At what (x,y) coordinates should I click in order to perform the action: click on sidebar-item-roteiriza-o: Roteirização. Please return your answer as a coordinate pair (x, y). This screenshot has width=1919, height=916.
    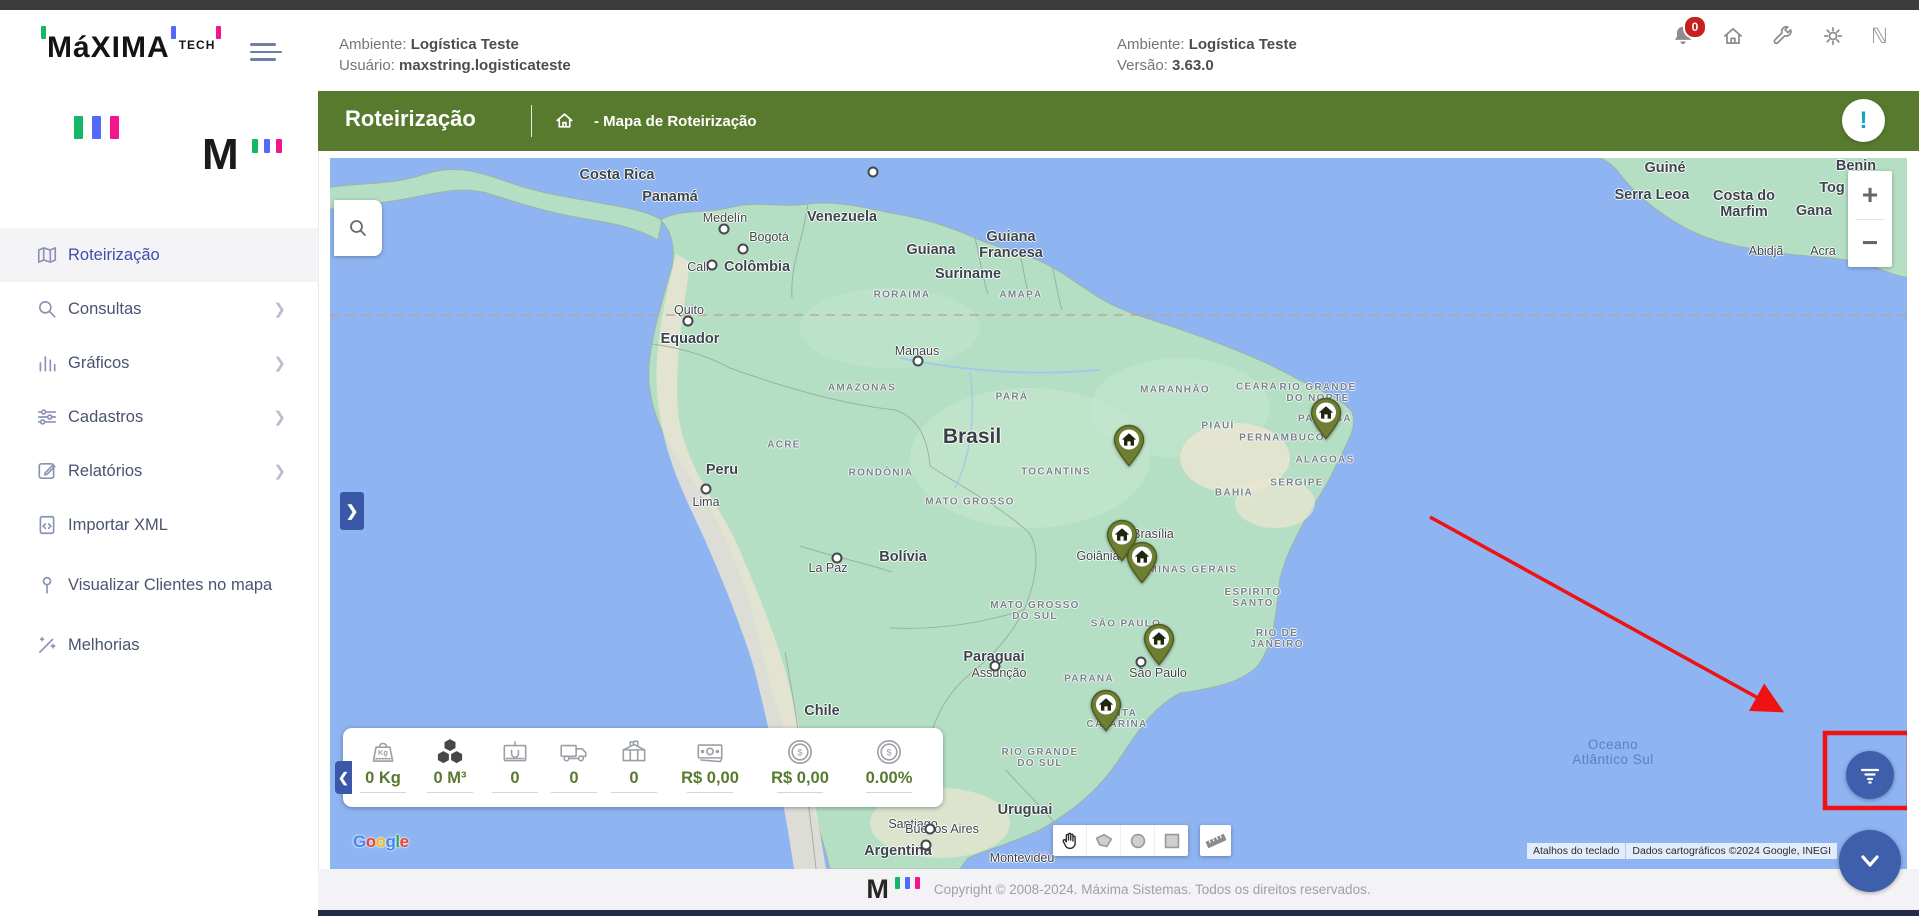
    Looking at the image, I should click on (159, 255).